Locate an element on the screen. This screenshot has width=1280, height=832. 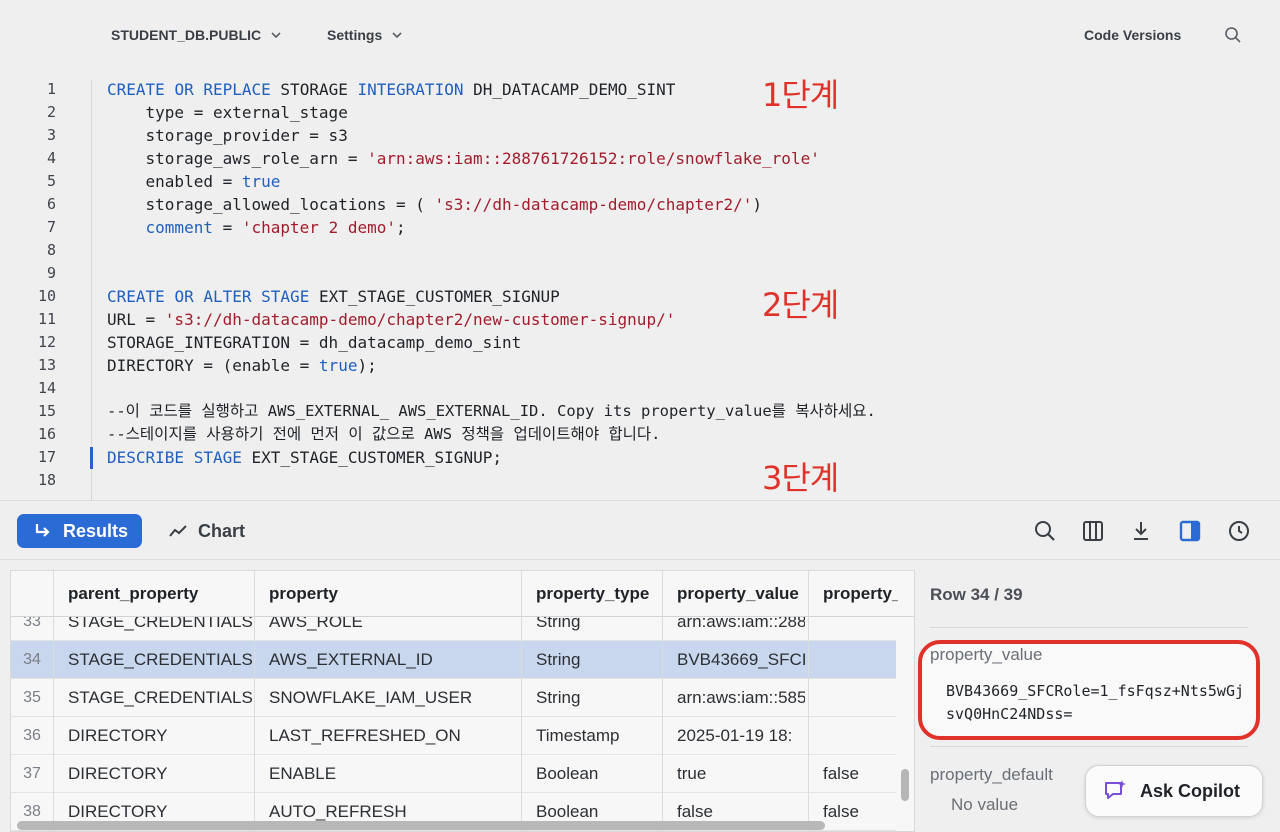
copilot-sparkle-icon is located at coordinates (1115, 789).